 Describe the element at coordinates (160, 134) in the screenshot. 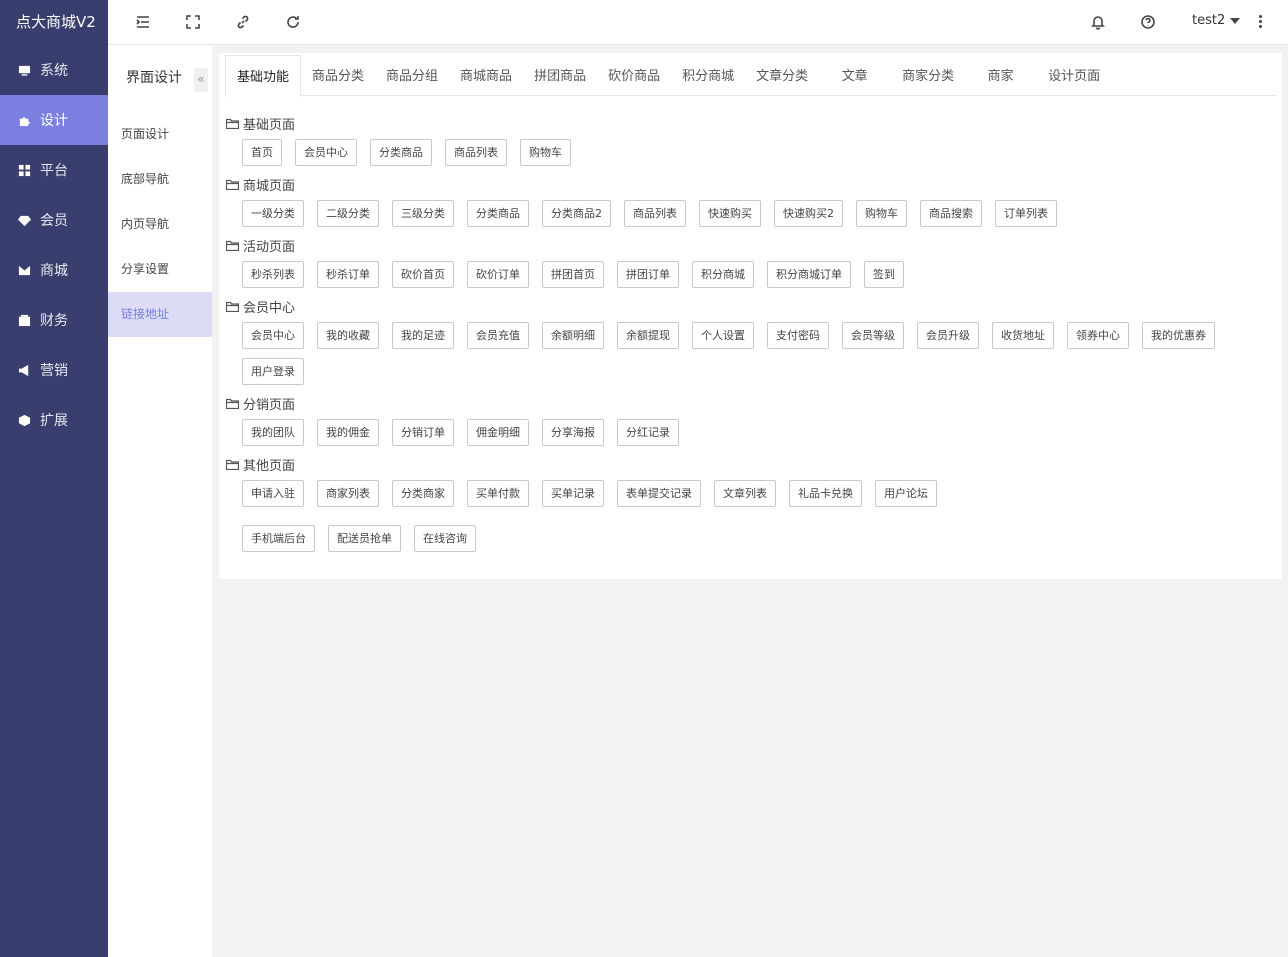

I see `subnav-item-0: 页面设计` at that location.